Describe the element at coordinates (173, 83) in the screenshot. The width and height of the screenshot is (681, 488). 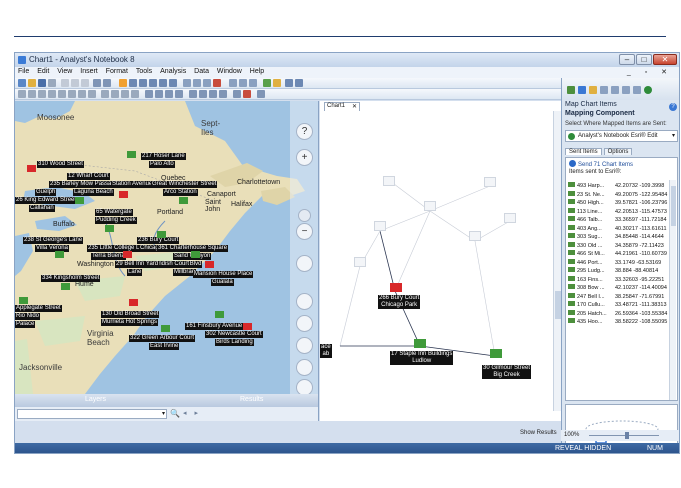
I see `fit-icon` at that location.